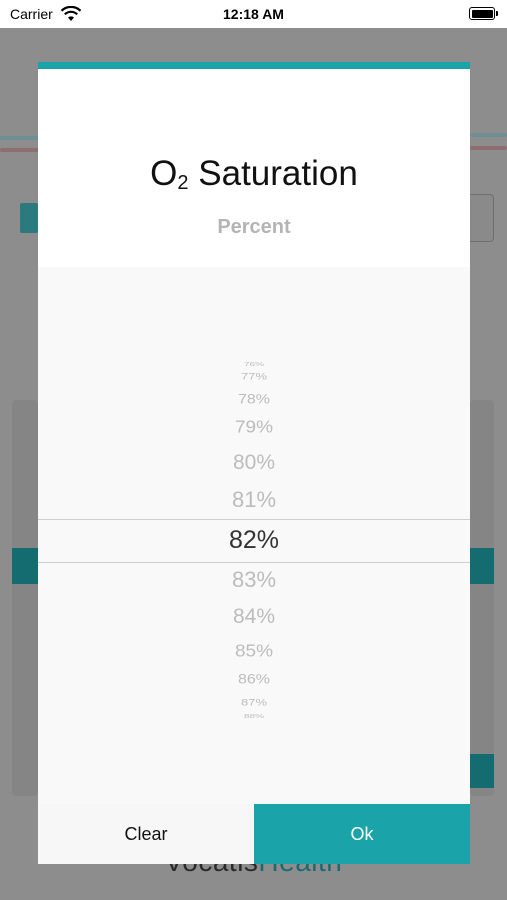  What do you see at coordinates (254, 717) in the screenshot?
I see `picker-option: 88%` at bounding box center [254, 717].